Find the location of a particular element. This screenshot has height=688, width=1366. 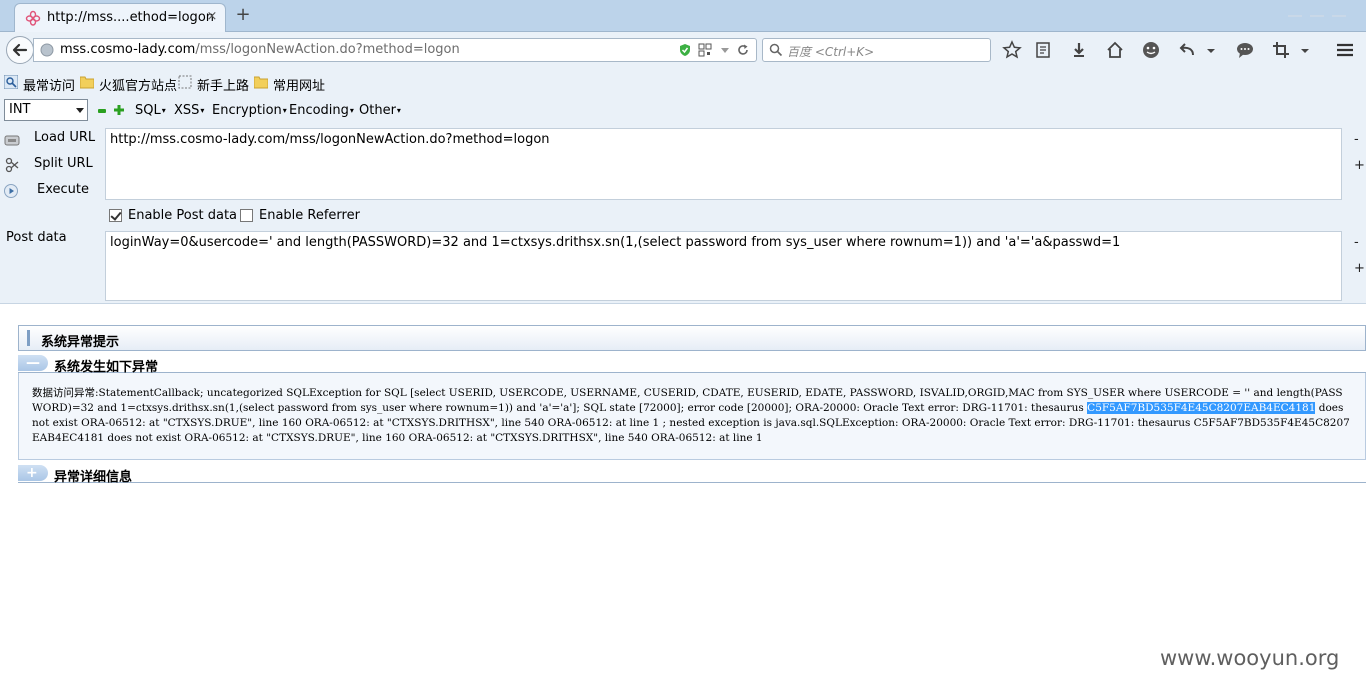

download-icon is located at coordinates (1079, 50).